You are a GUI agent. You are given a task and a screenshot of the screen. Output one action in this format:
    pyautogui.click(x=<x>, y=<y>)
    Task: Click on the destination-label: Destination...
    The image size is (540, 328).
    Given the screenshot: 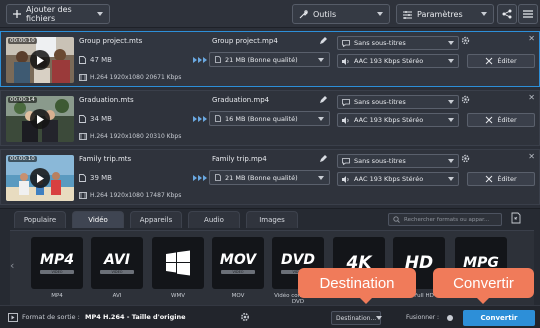 What is the action you would take?
    pyautogui.click(x=356, y=318)
    